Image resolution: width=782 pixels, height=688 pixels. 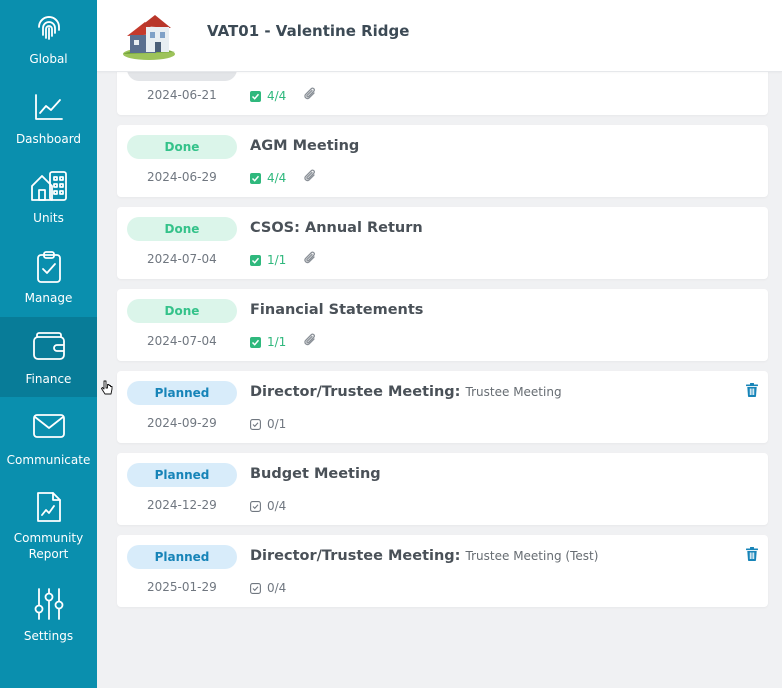 I want to click on nav-label: Units, so click(x=48, y=218).